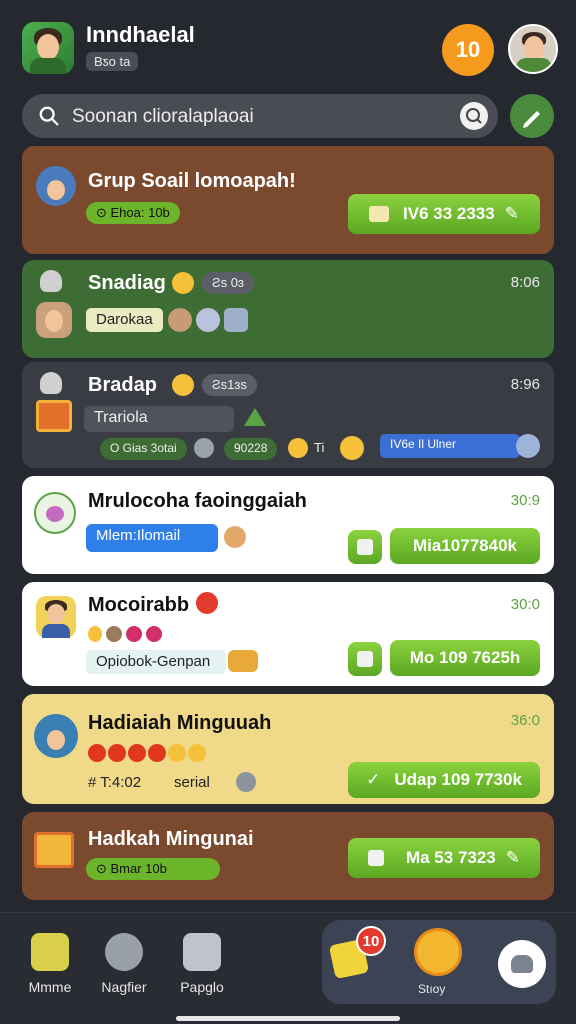 The height and width of the screenshot is (1024, 576). What do you see at coordinates (255, 417) in the screenshot?
I see `bird-icon` at bounding box center [255, 417].